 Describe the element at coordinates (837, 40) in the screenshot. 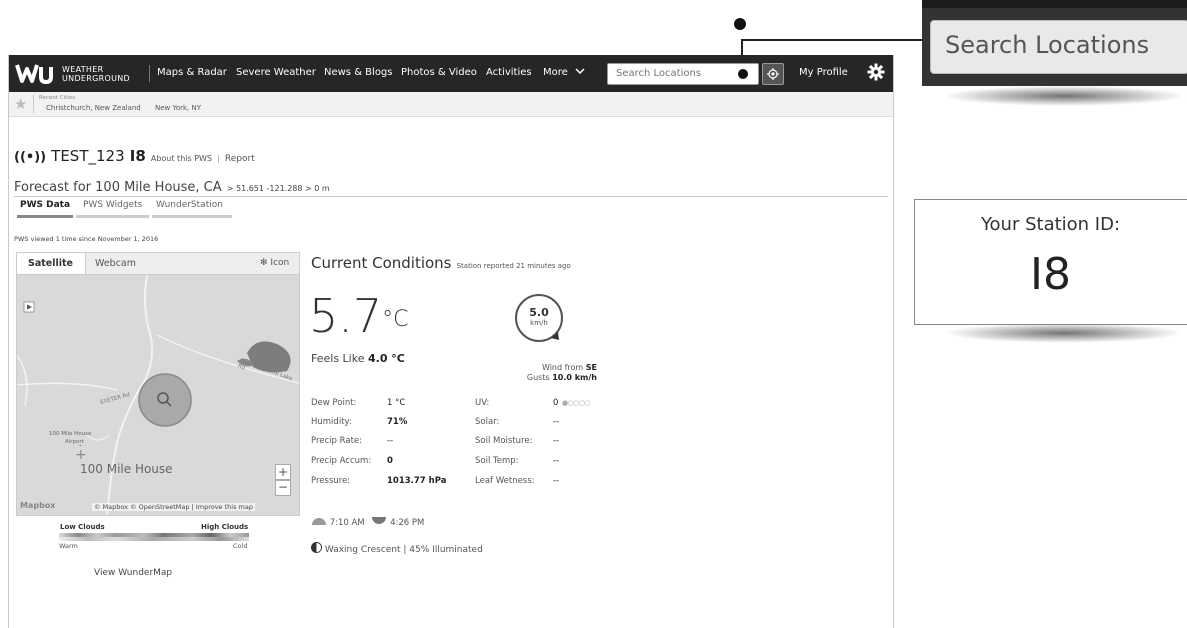

I see `callout-connector` at that location.